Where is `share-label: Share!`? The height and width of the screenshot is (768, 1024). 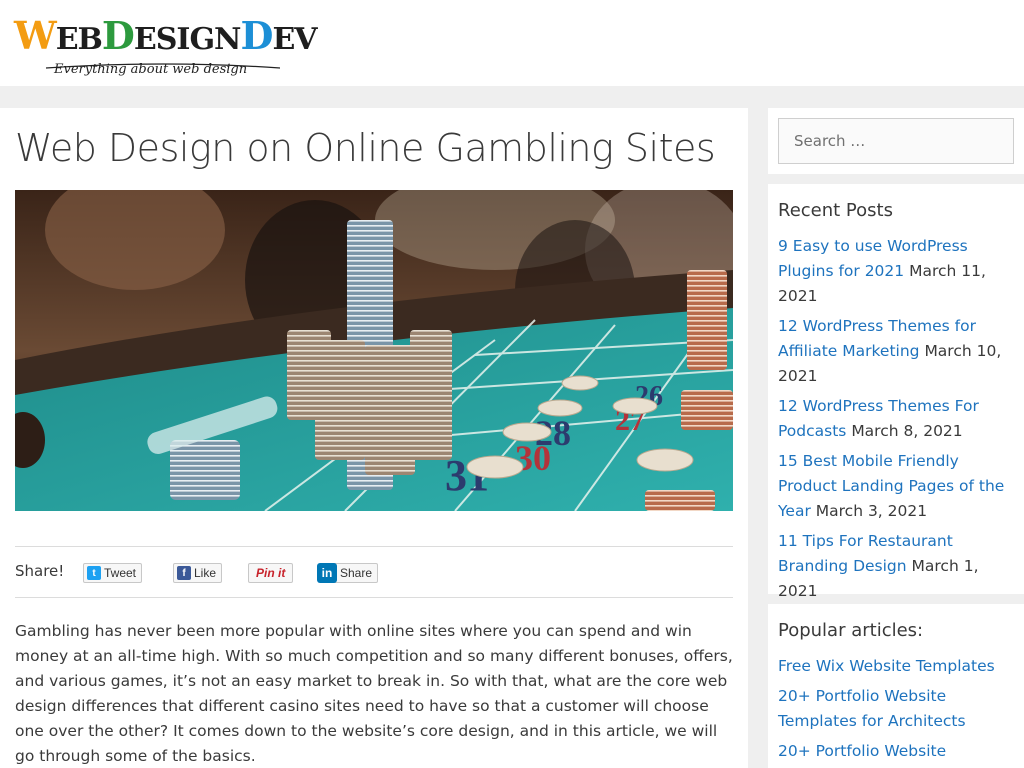
share-label: Share! is located at coordinates (40, 571).